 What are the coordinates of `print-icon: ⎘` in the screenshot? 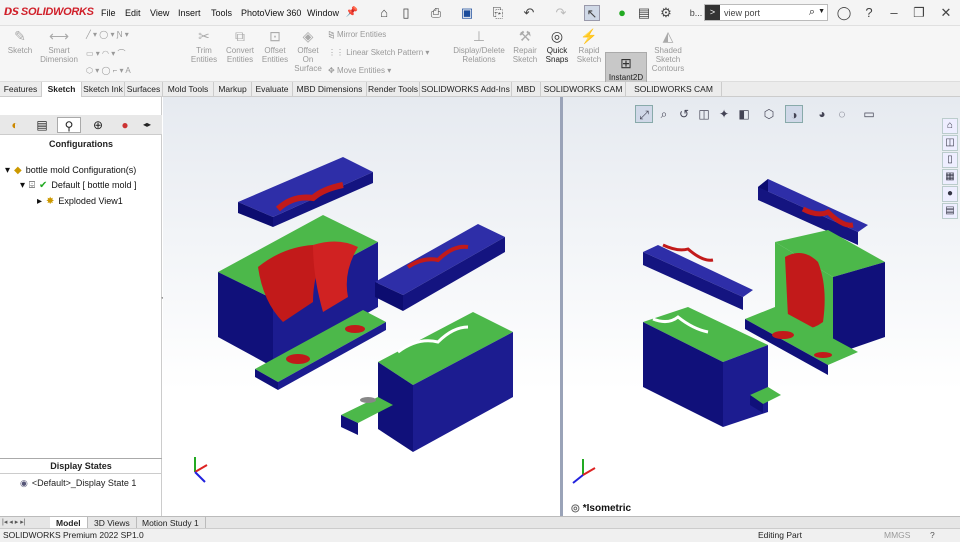 It's located at (498, 13).